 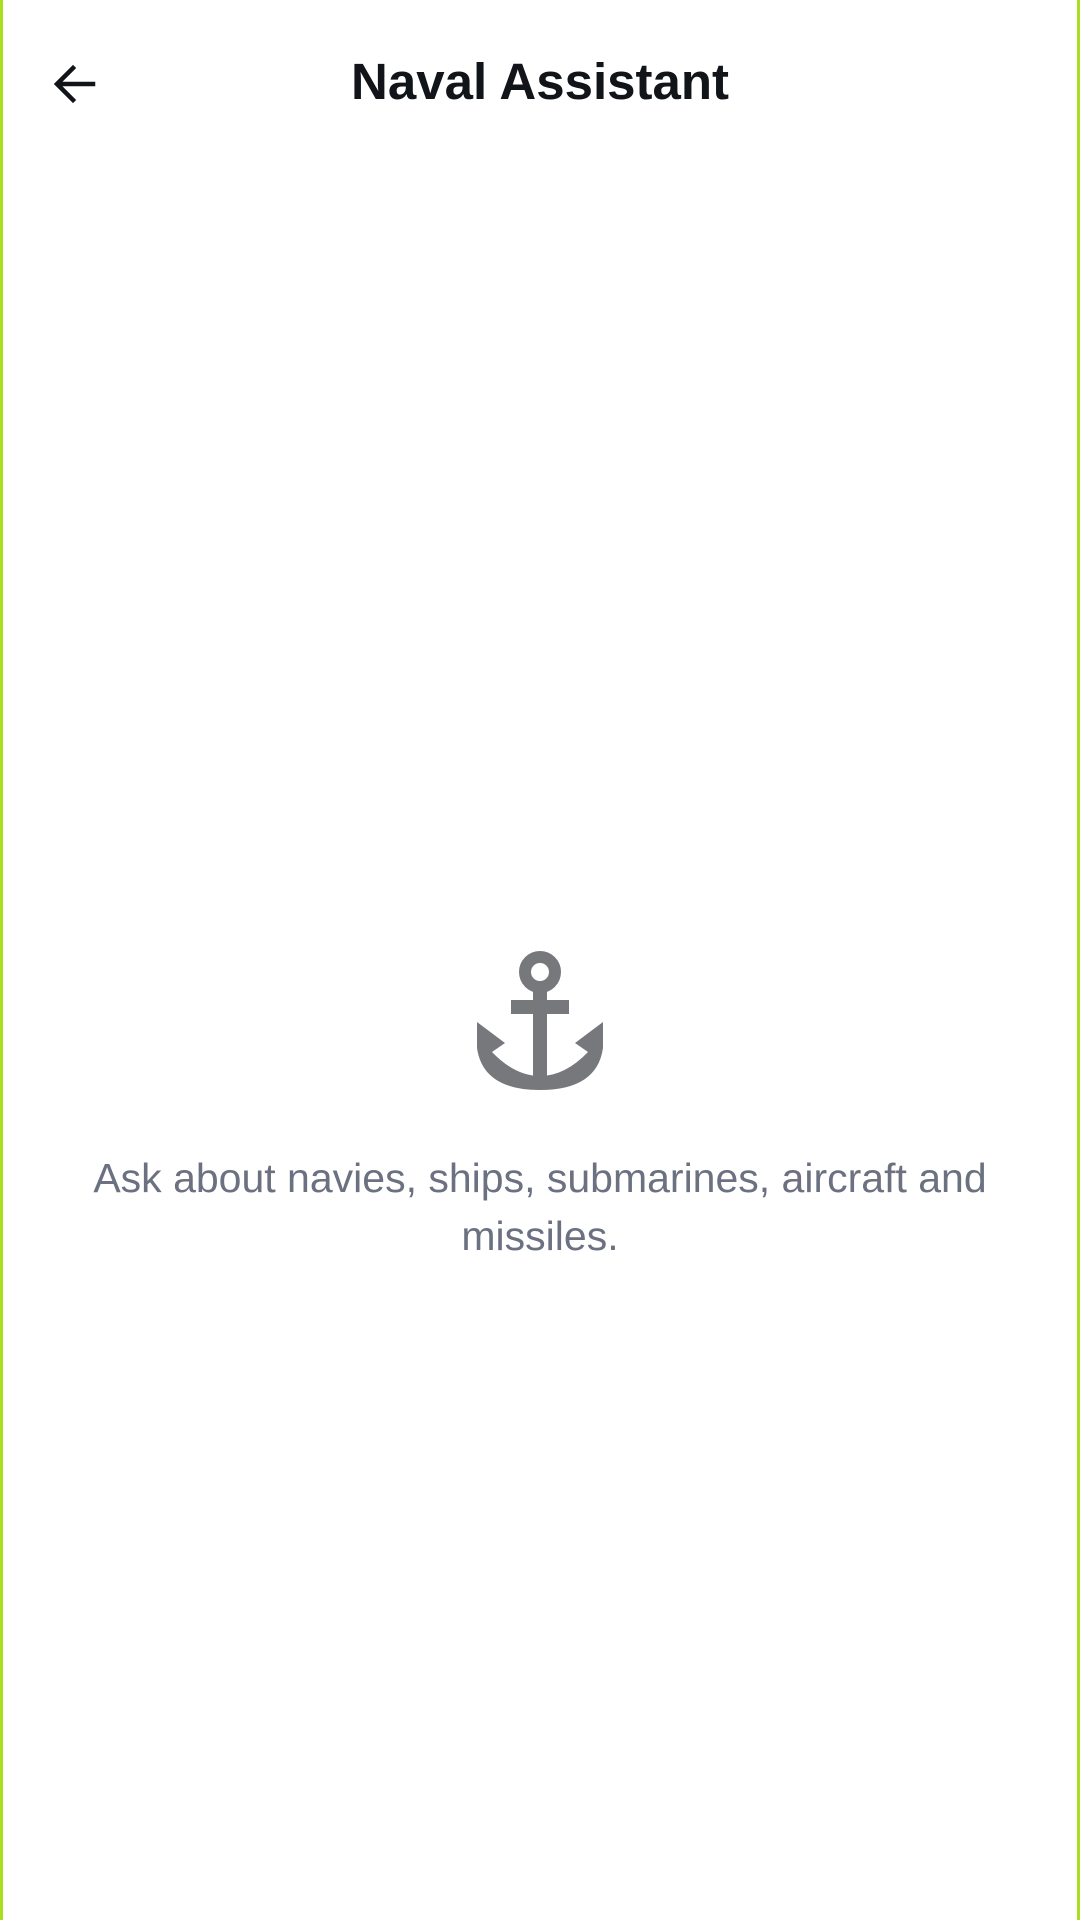 I want to click on anchor-icon, so click(x=540, y=1020).